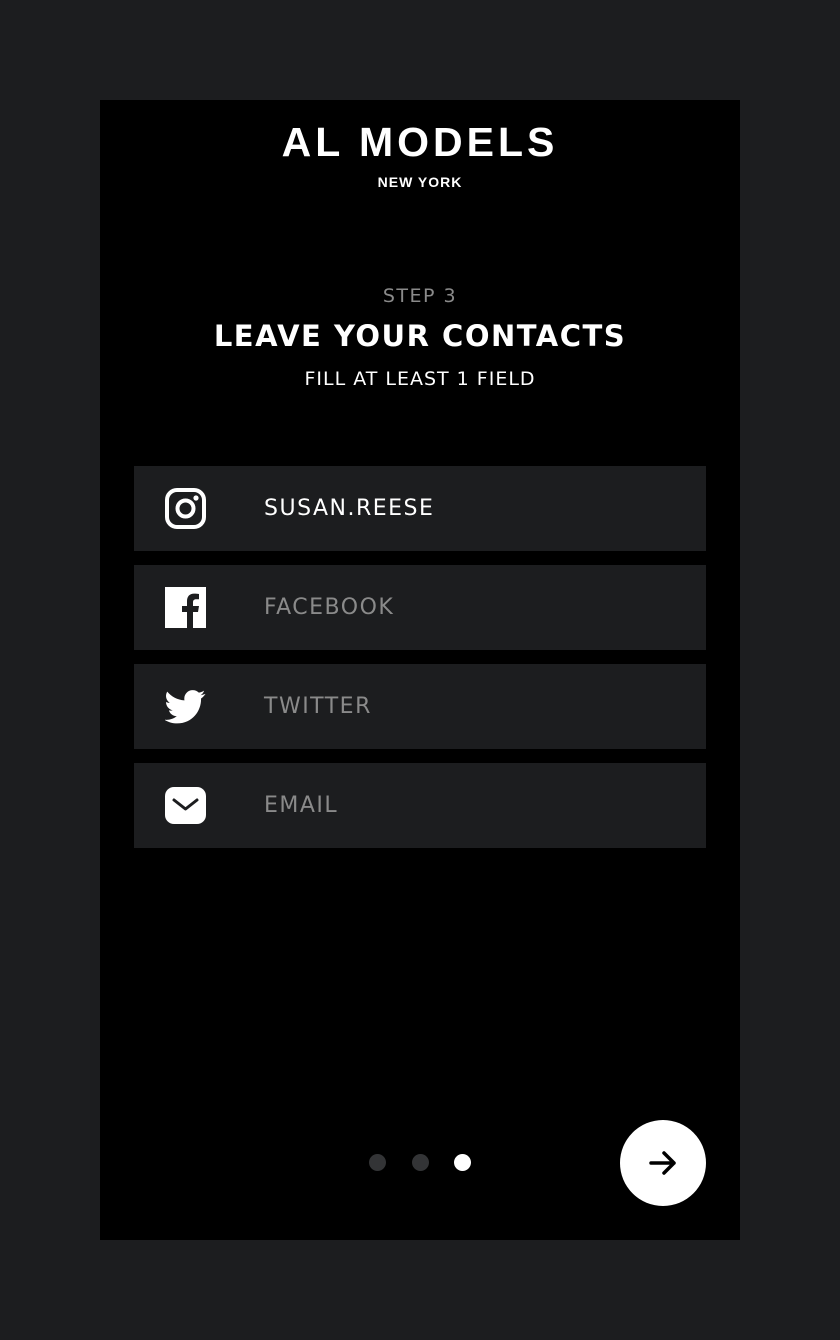 Image resolution: width=840 pixels, height=1340 pixels. I want to click on instagram-icon, so click(185, 508).